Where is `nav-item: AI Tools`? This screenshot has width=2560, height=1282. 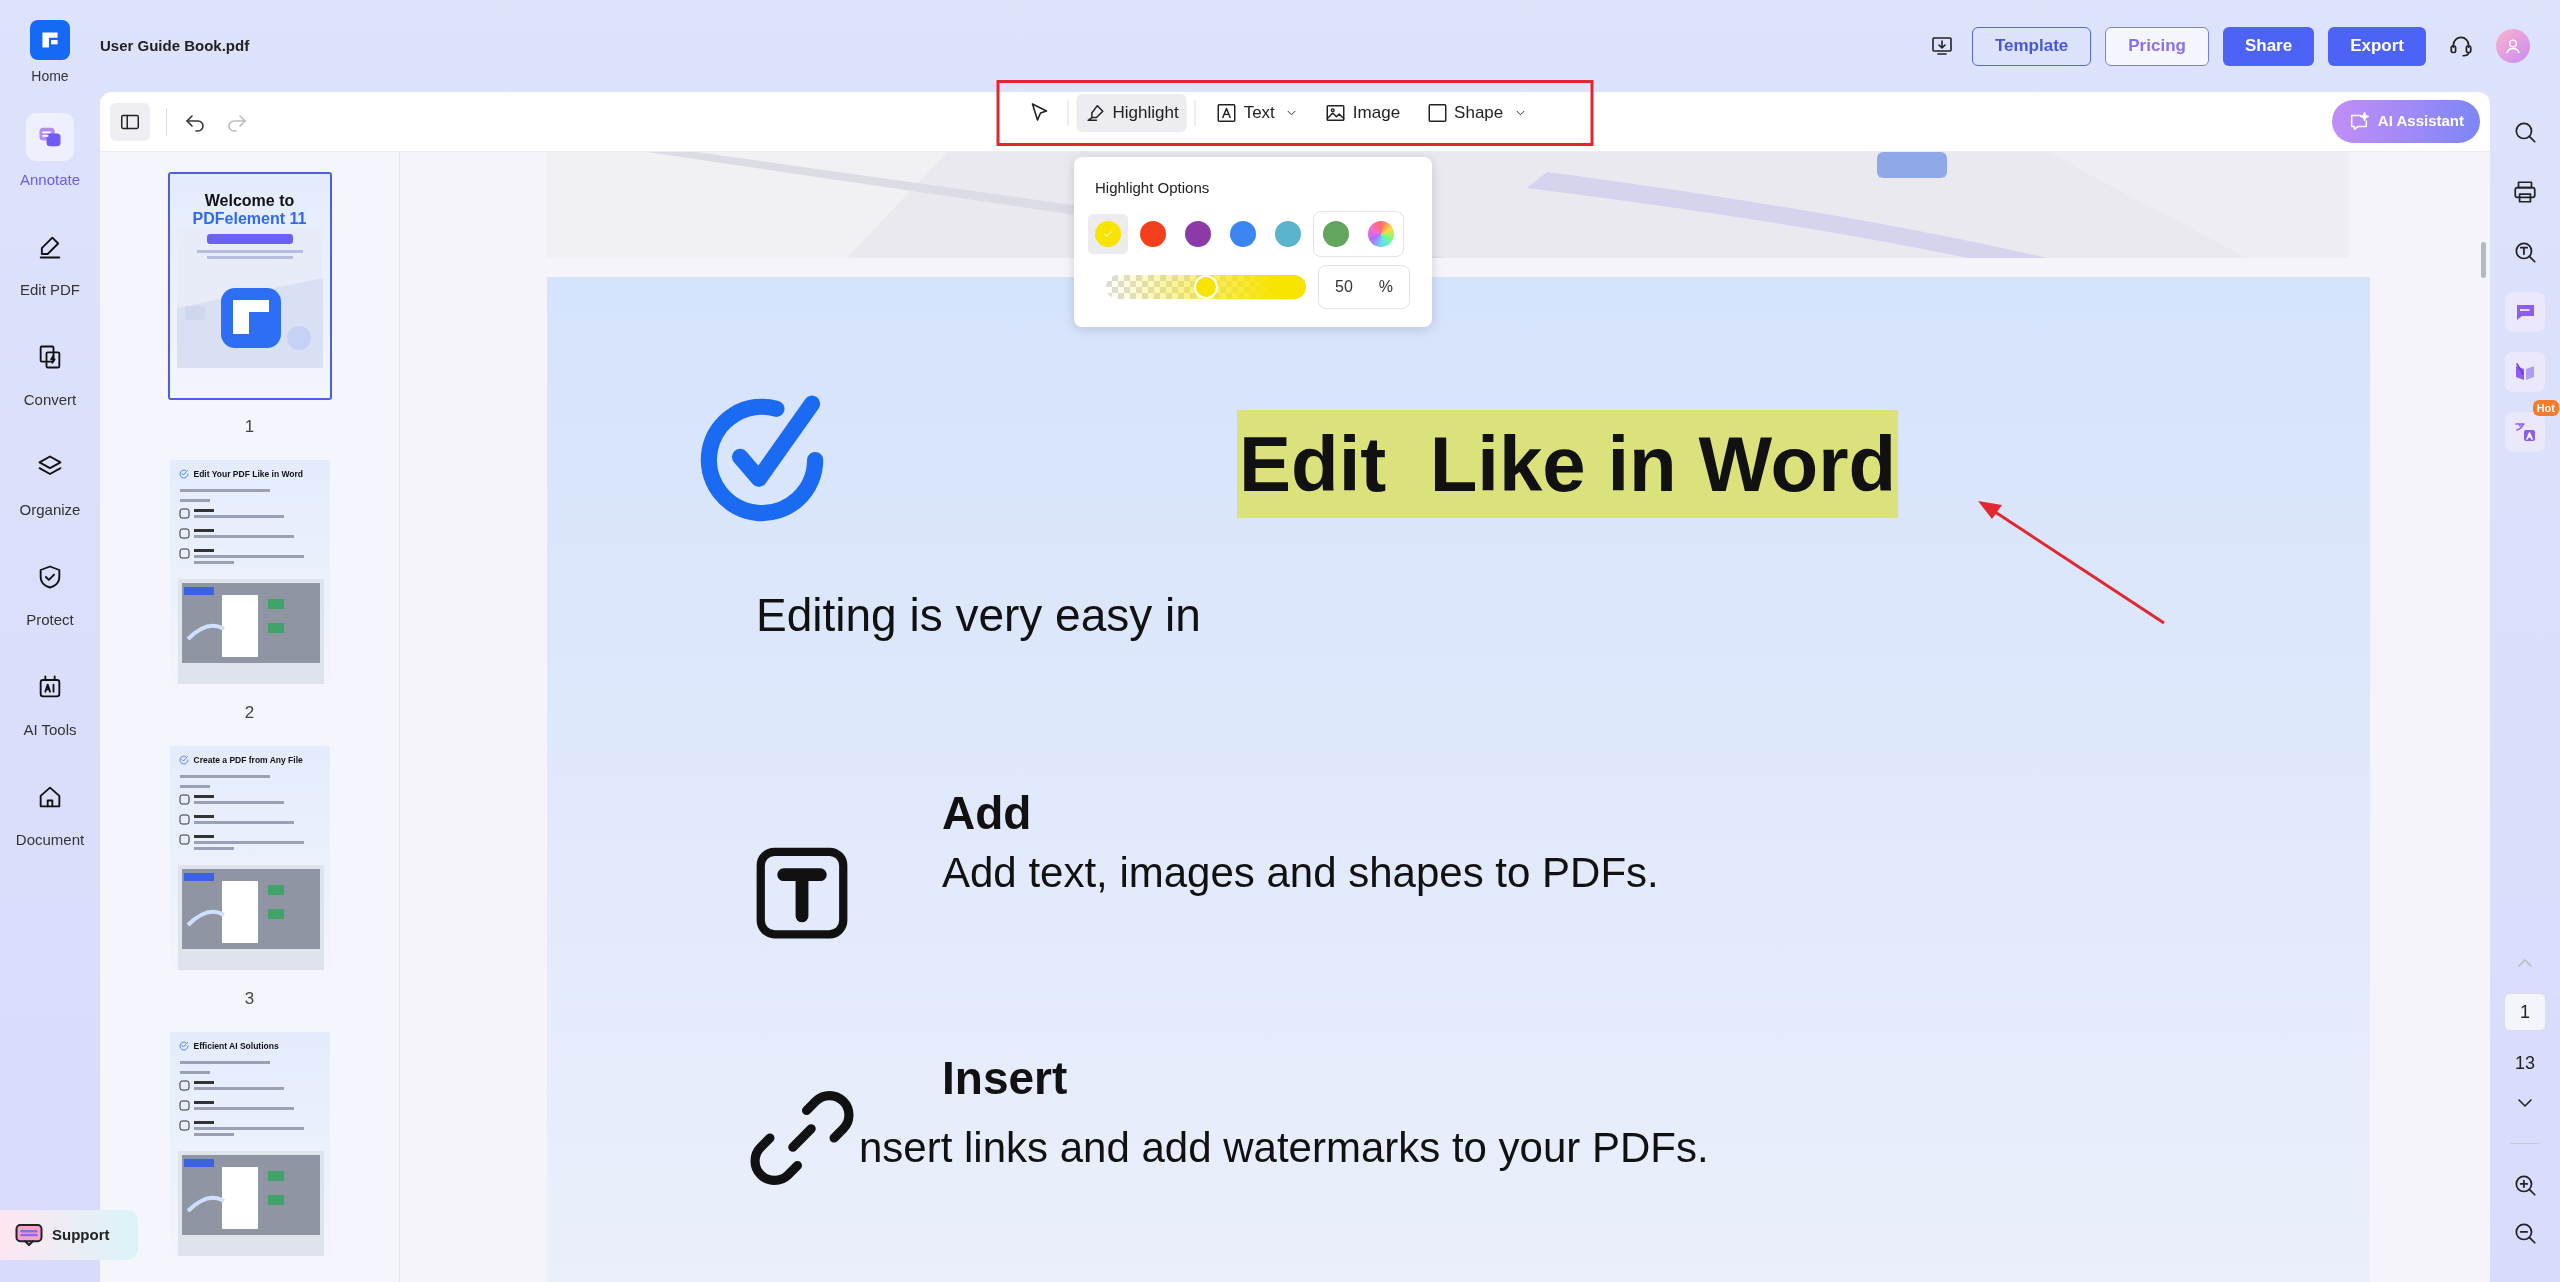
nav-item: AI Tools is located at coordinates (50, 718).